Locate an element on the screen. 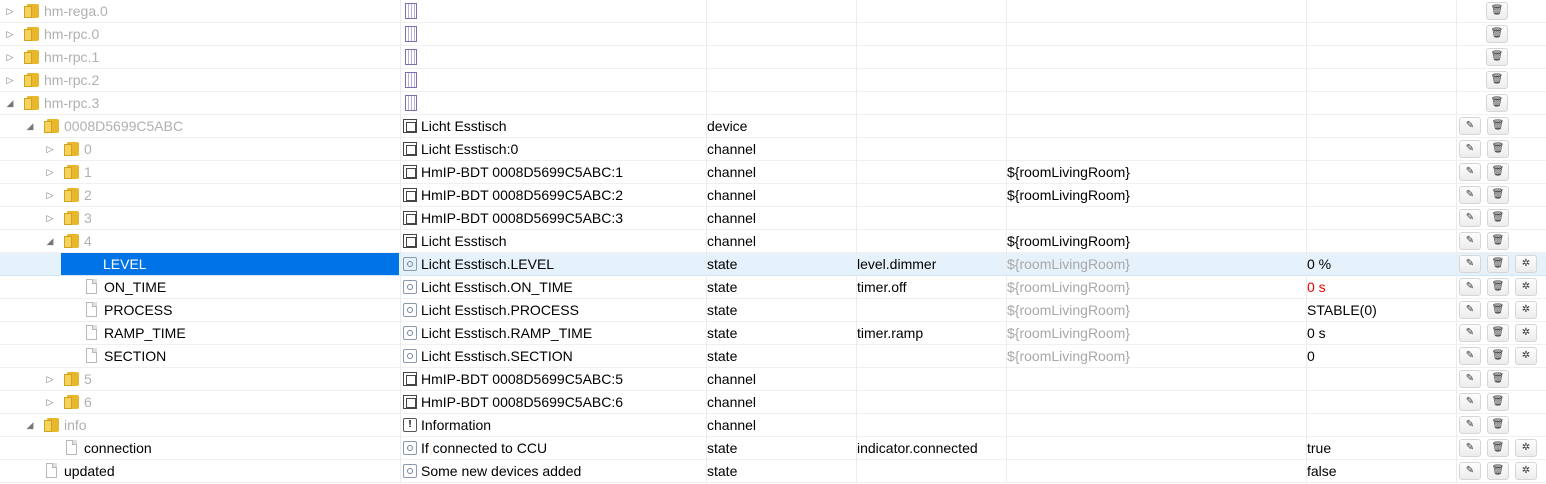 The image size is (1546, 484). object-id: 0008D5699C5ABC is located at coordinates (123, 126).